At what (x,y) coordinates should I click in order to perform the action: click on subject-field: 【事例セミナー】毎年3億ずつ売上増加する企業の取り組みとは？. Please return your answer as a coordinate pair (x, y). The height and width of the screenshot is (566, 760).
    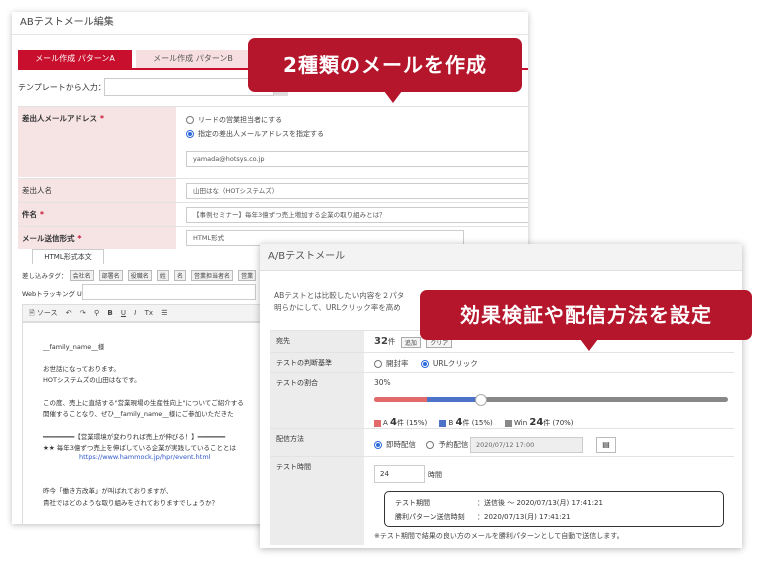
    Looking at the image, I should click on (357, 215).